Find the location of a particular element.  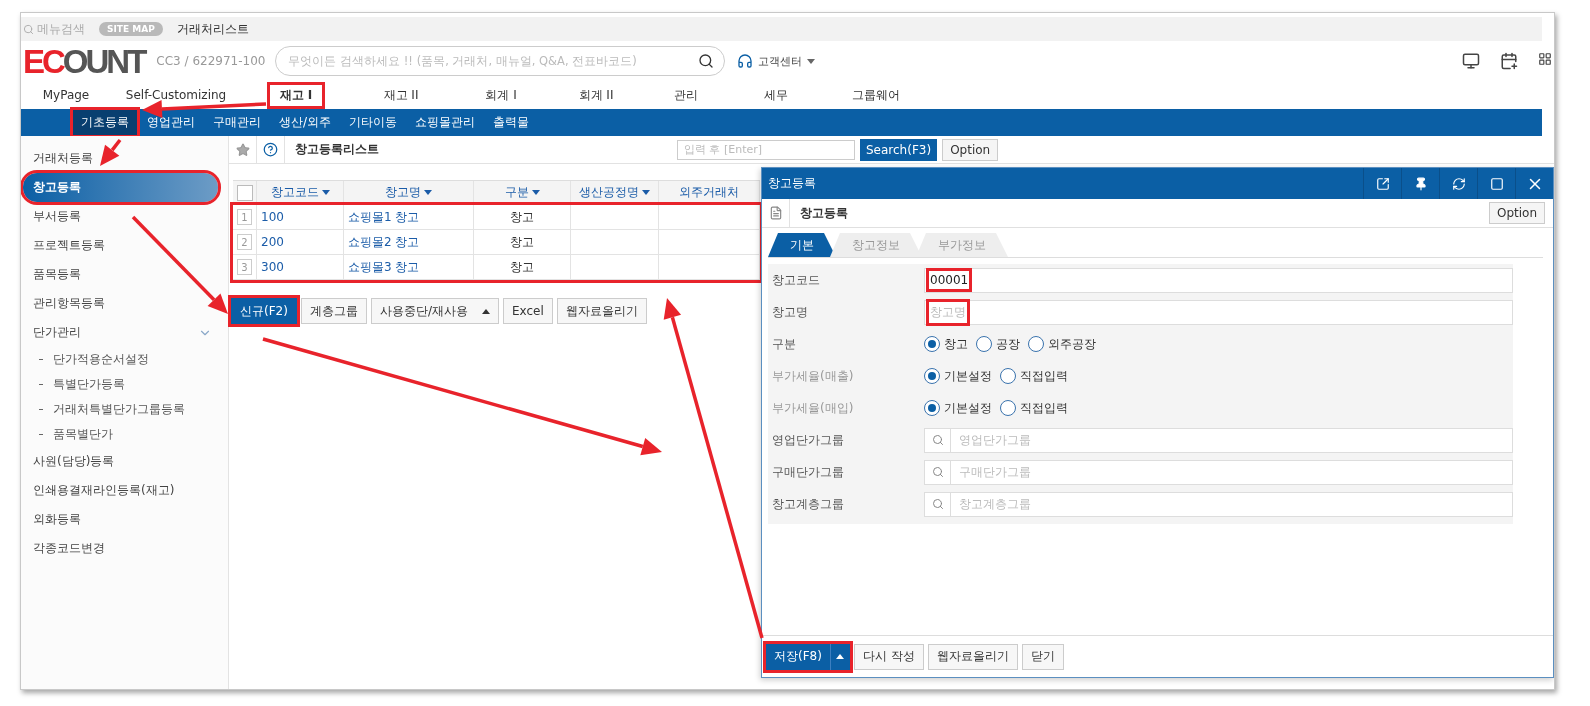

table-link: 쇼핑몰3 창고 is located at coordinates (409, 267).